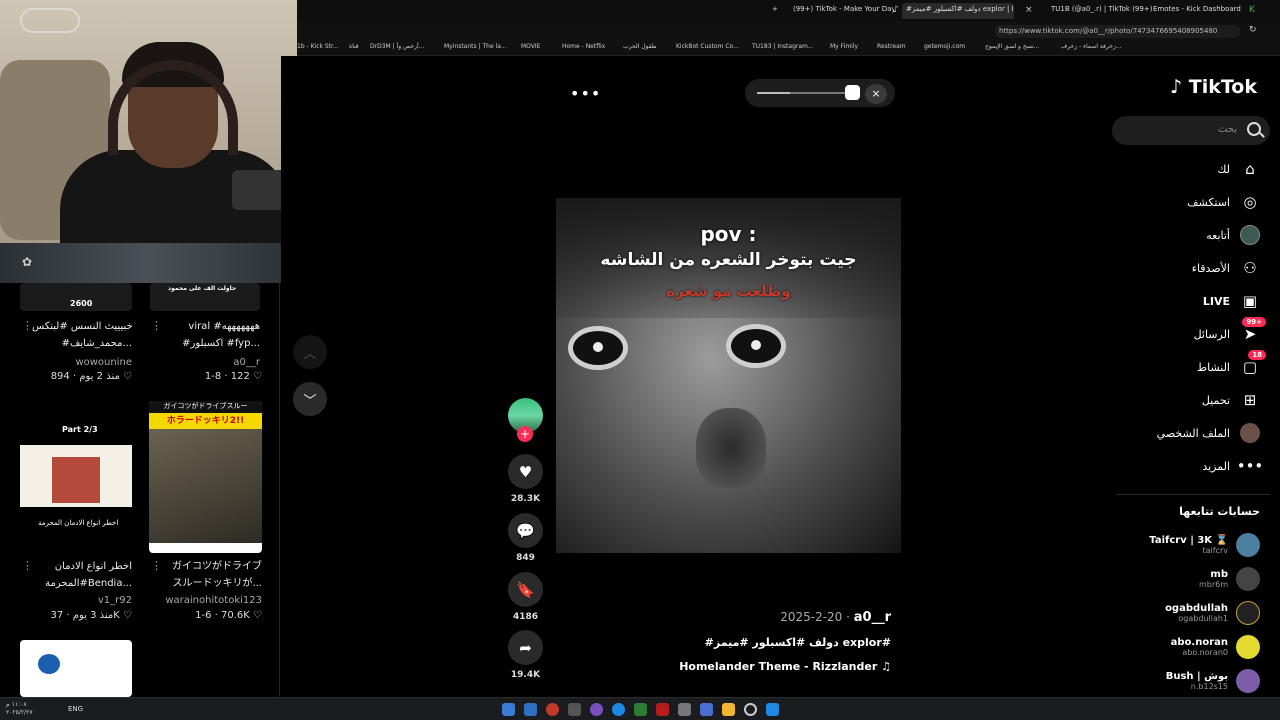 This screenshot has width=1280, height=720. What do you see at coordinates (618, 709) in the screenshot?
I see `edge-icon` at bounding box center [618, 709].